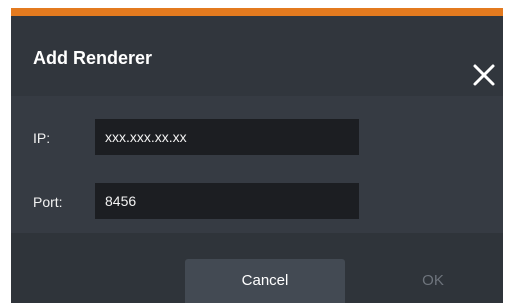 This screenshot has height=303, width=514. I want to click on port-input, so click(227, 201).